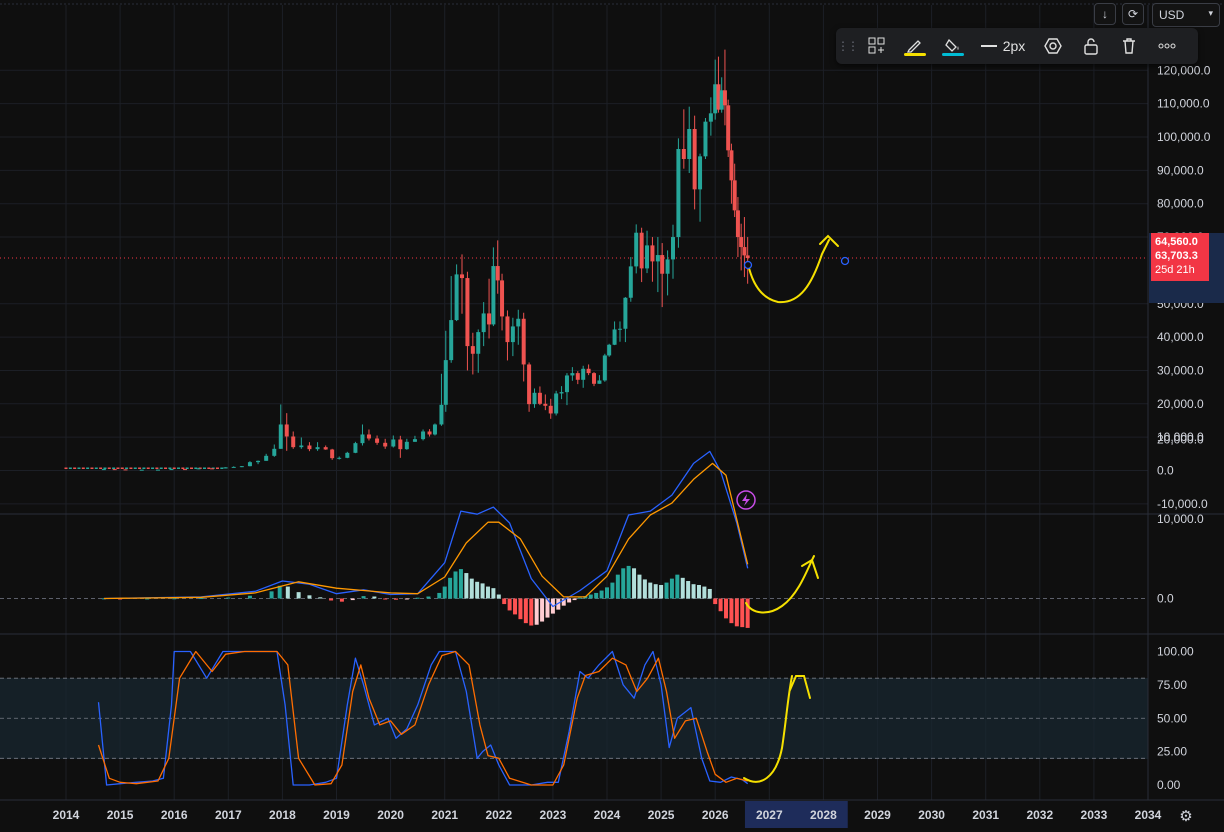 Image resolution: width=1224 pixels, height=832 pixels. Describe the element at coordinates (1172, 15) in the screenshot. I see `currency-value: USD` at that location.